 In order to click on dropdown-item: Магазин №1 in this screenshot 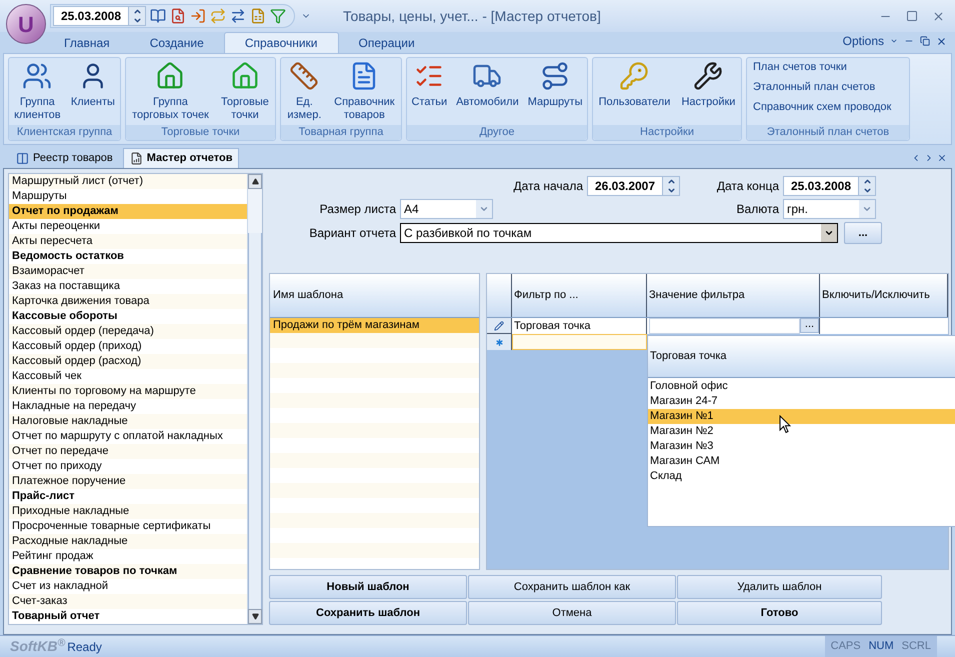, I will do `click(801, 416)`.